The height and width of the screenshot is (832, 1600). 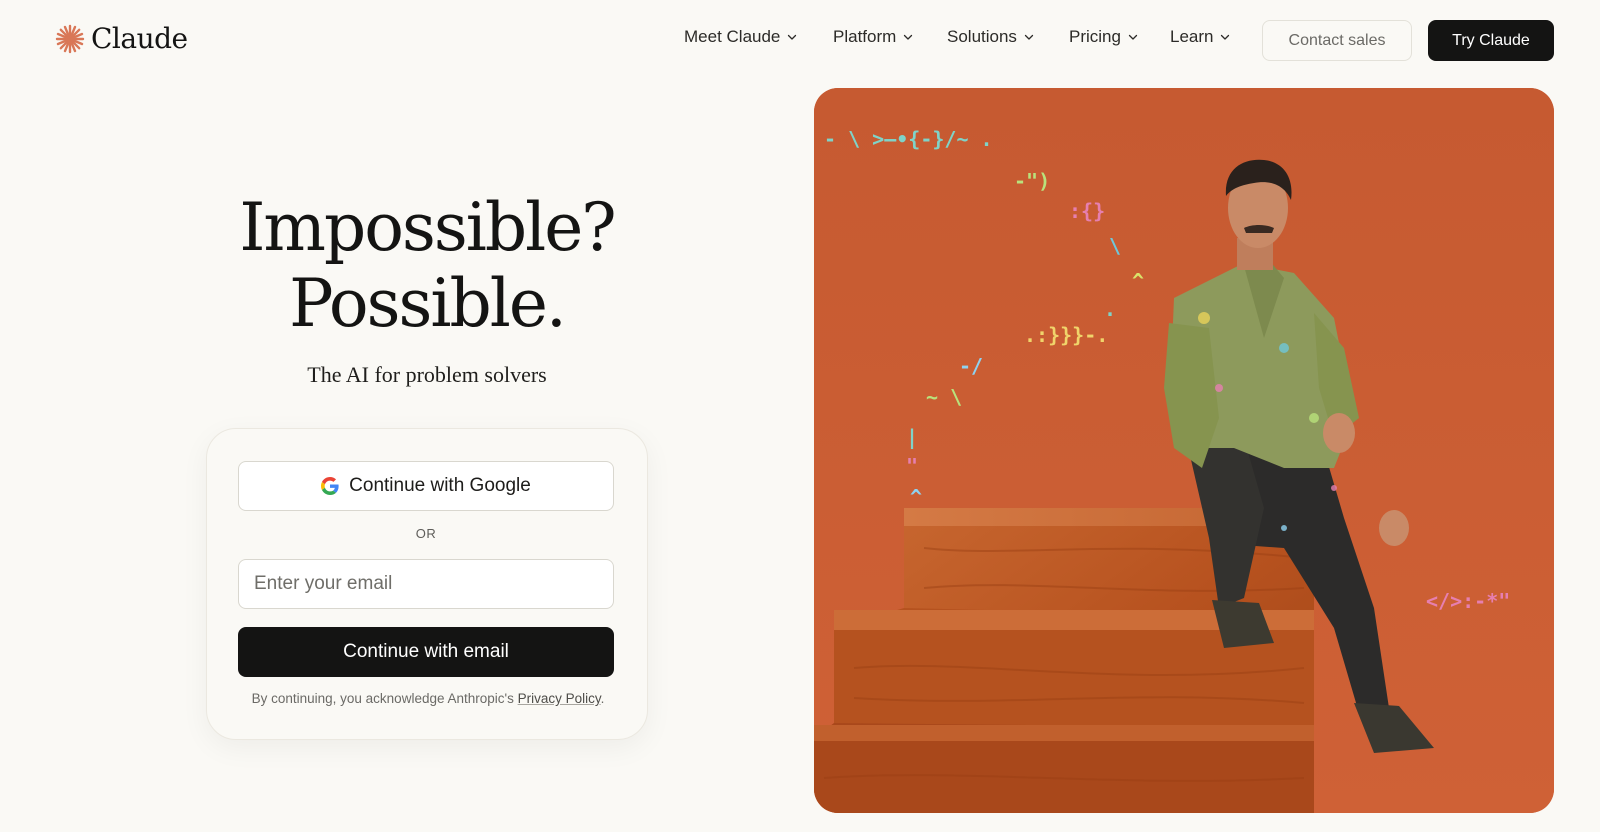 I want to click on continue-with-email-button: Continue with email, so click(x=426, y=652).